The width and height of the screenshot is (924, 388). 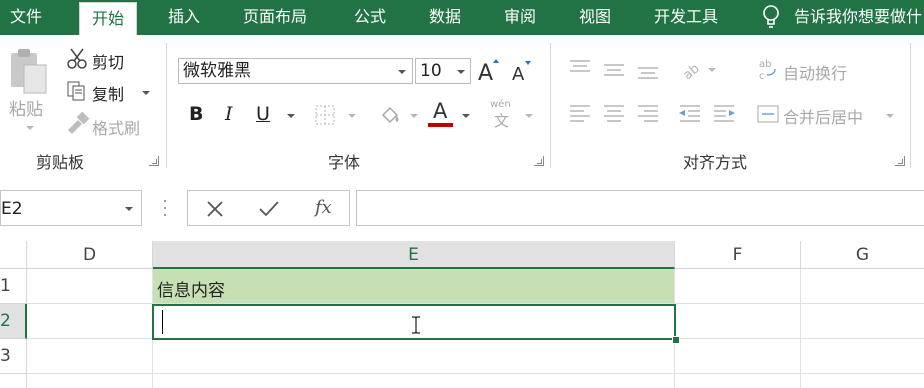 What do you see at coordinates (13, 255) in the screenshot?
I see `select-all-corner` at bounding box center [13, 255].